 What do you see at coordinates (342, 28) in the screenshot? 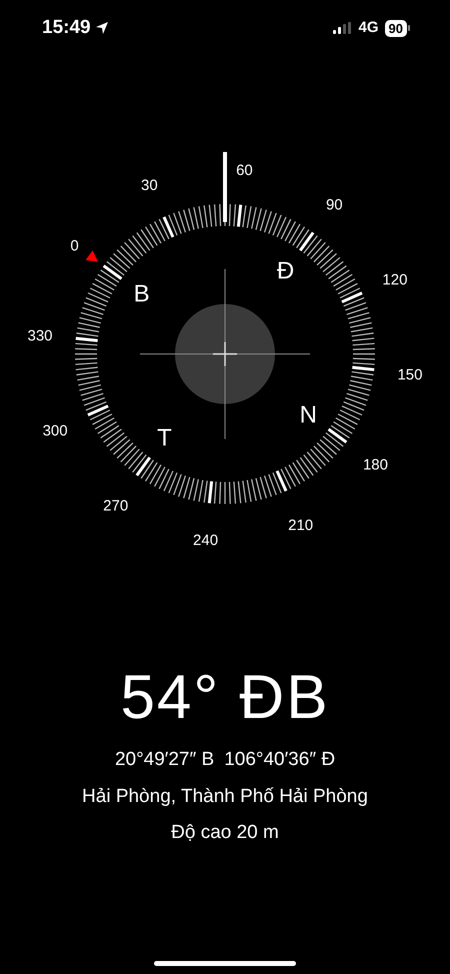
I see `signal-icon` at bounding box center [342, 28].